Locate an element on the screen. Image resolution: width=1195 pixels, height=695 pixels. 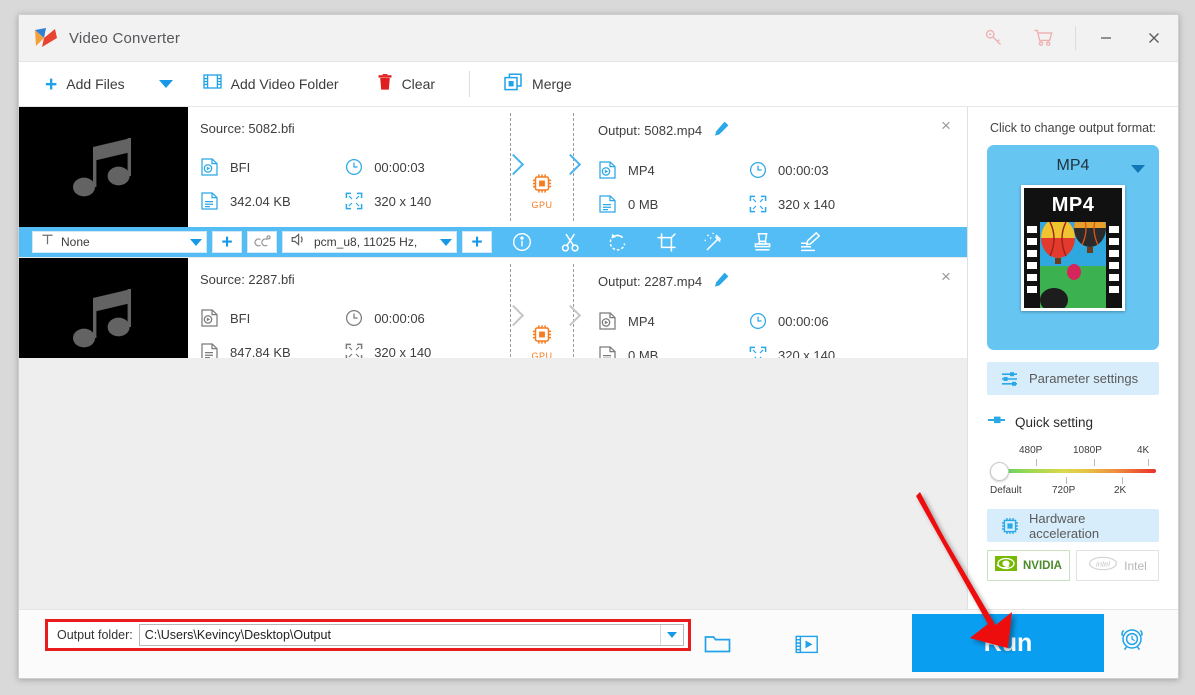
intel-button: intel Intel is located at coordinates (1117, 565).